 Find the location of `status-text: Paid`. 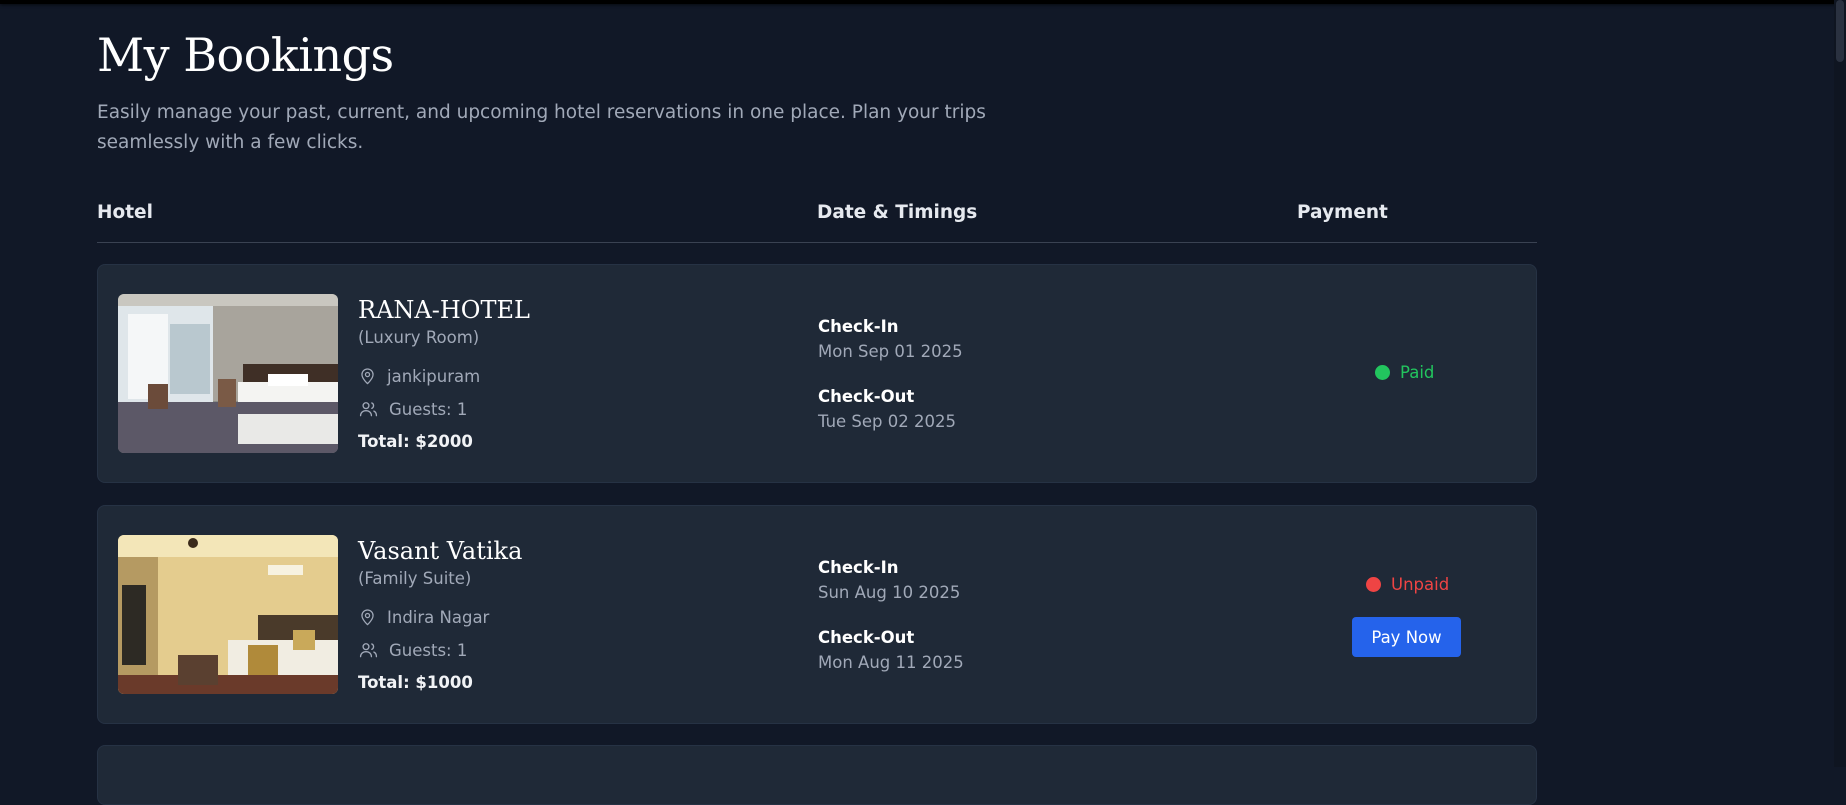

status-text: Paid is located at coordinates (1417, 372).